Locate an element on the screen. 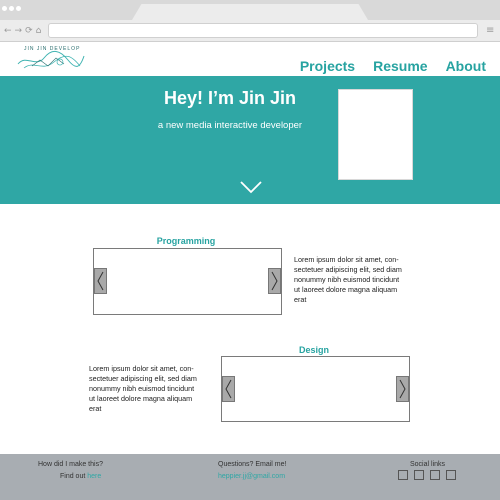 The image size is (500, 500). browser-nav-icons: ← → ⟳ ⌂ is located at coordinates (22, 31).